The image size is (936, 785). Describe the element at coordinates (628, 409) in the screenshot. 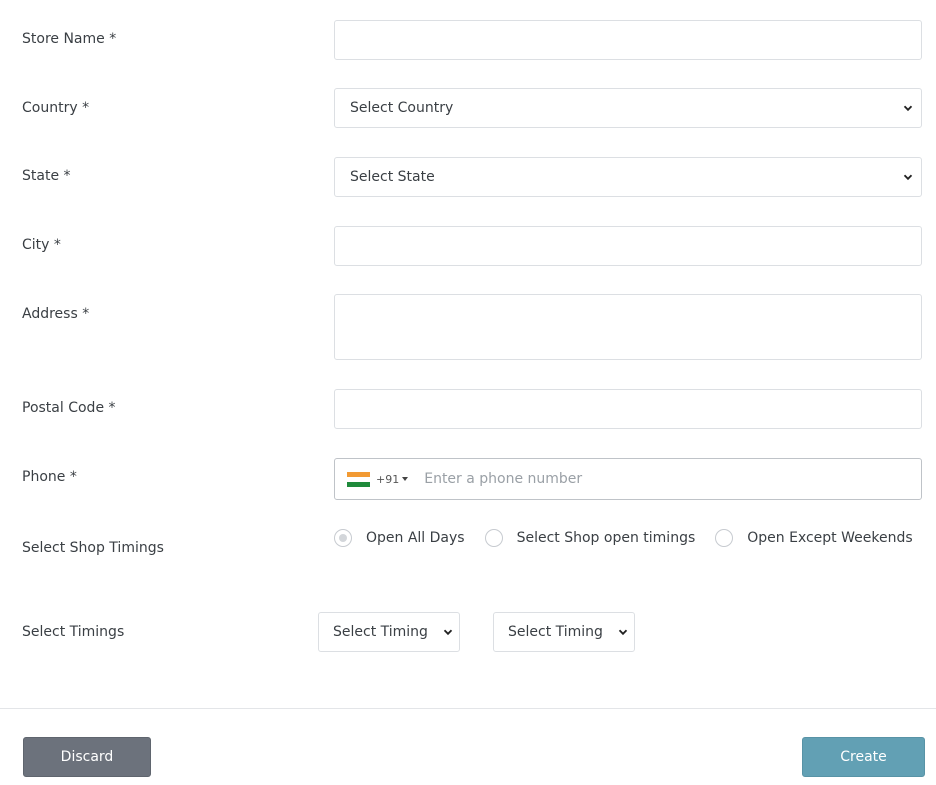

I see `postal-code-input` at that location.